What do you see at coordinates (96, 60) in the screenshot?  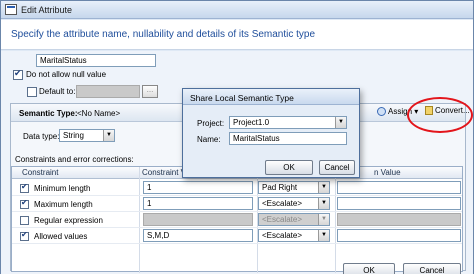 I see `attribute-name-input: MaritalStatus` at bounding box center [96, 60].